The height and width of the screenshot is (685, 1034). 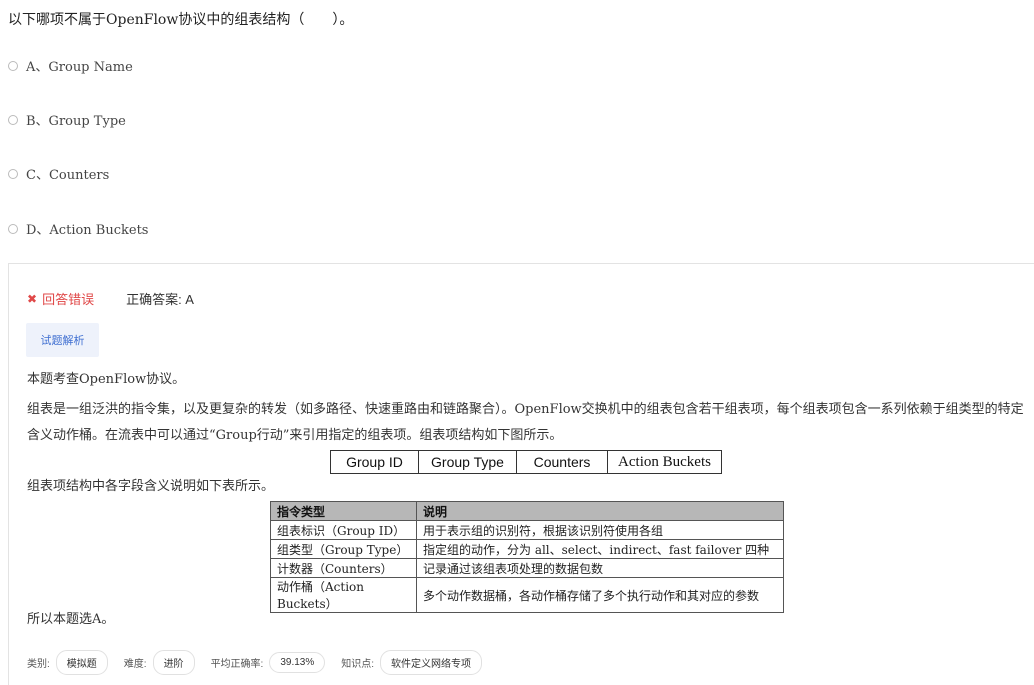 What do you see at coordinates (160, 299) in the screenshot?
I see `correct-answer: 正确答案: A` at bounding box center [160, 299].